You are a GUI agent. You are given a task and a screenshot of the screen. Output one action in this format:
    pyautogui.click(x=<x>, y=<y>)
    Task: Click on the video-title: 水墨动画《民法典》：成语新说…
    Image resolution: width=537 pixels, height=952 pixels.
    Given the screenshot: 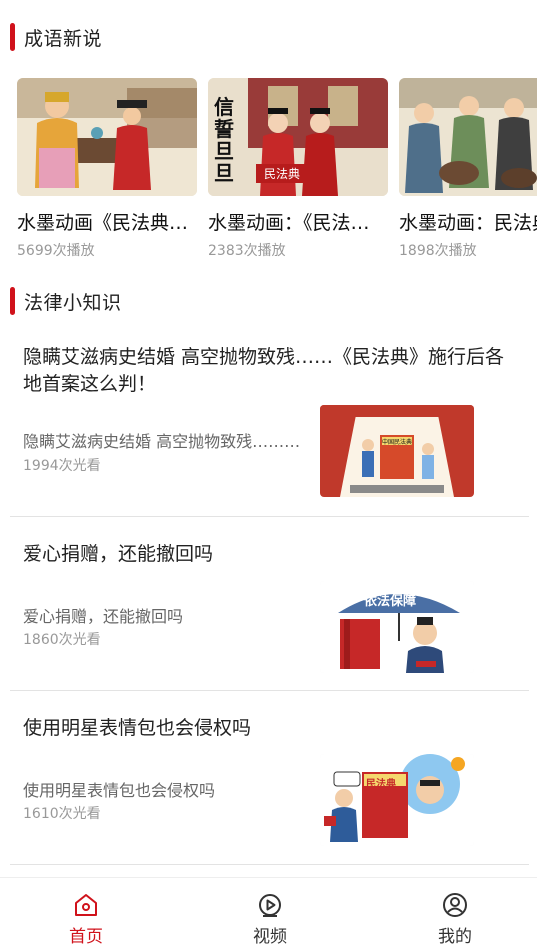 What is the action you would take?
    pyautogui.click(x=107, y=221)
    